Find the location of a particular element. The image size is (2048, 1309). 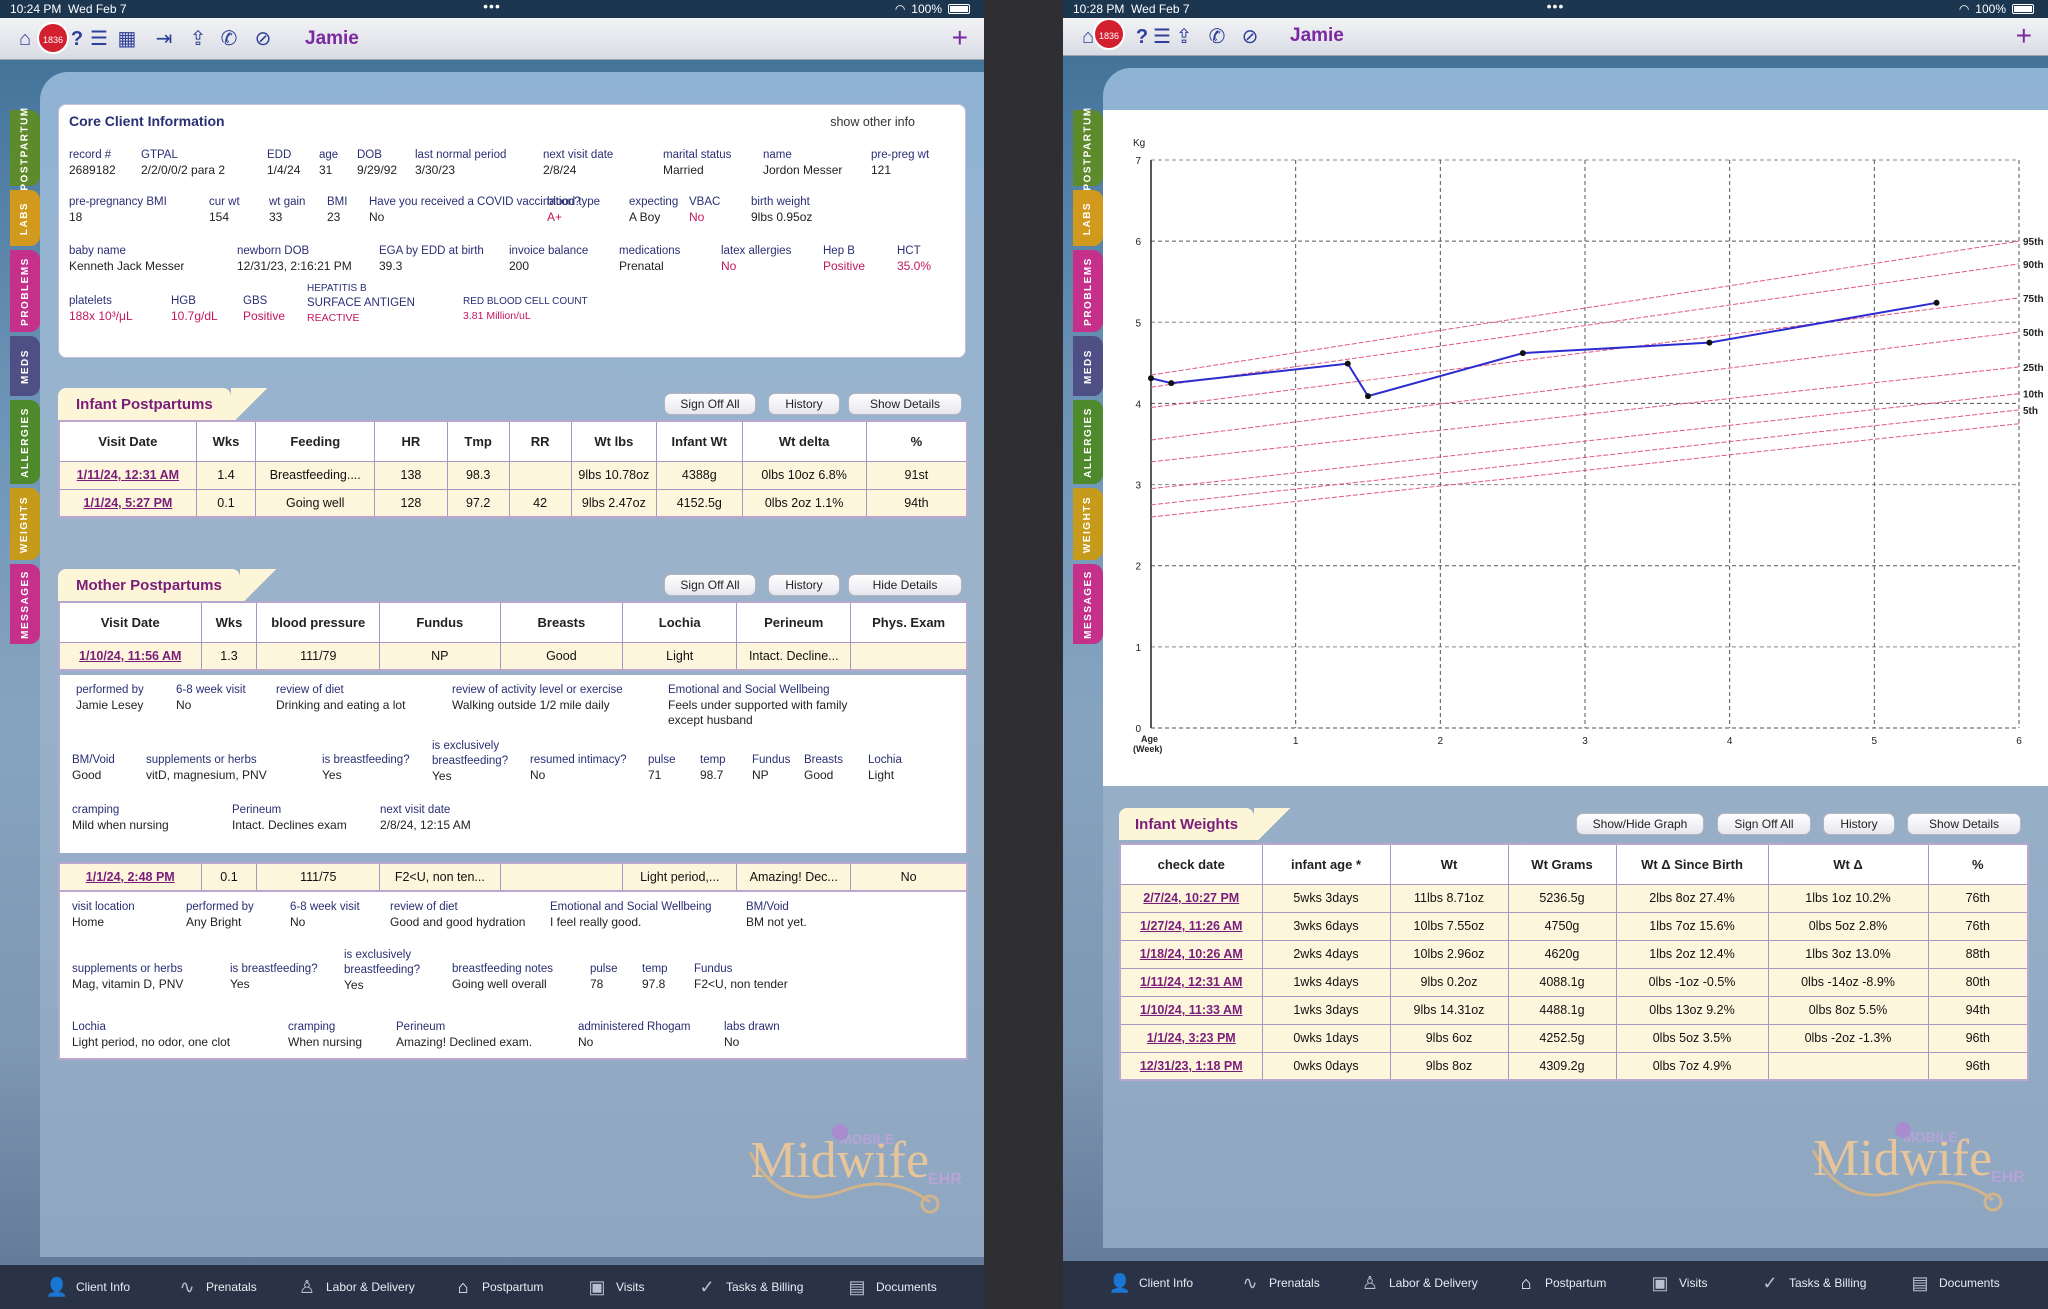

mother-sign-off-all-button: Sign Off All is located at coordinates (710, 585).